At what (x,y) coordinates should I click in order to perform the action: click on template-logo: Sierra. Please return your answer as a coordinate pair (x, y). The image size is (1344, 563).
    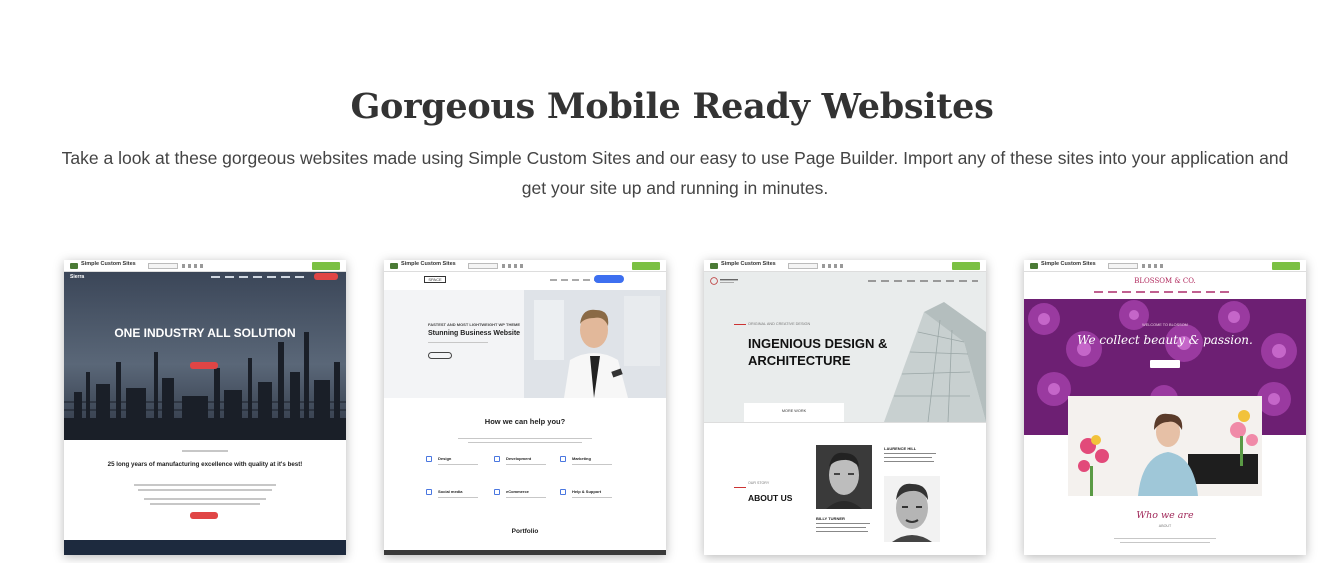
    Looking at the image, I should click on (77, 277).